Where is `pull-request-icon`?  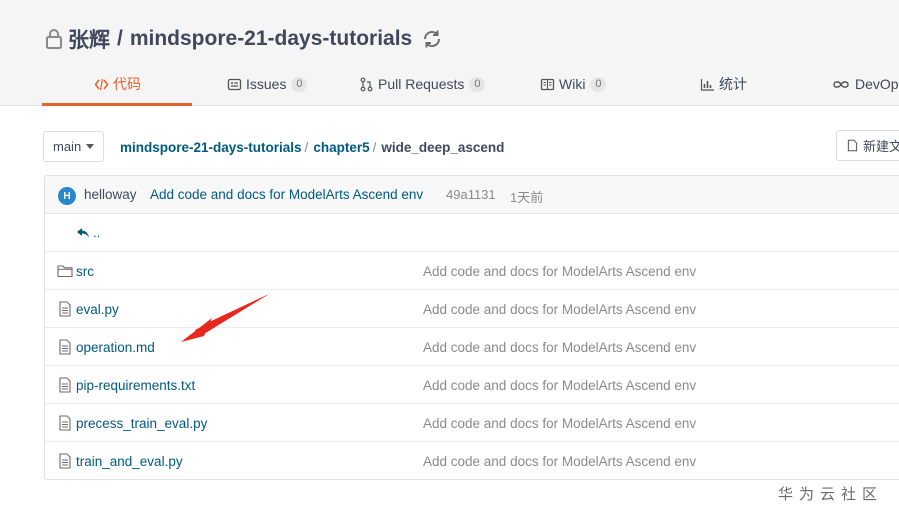
pull-request-icon is located at coordinates (366, 84).